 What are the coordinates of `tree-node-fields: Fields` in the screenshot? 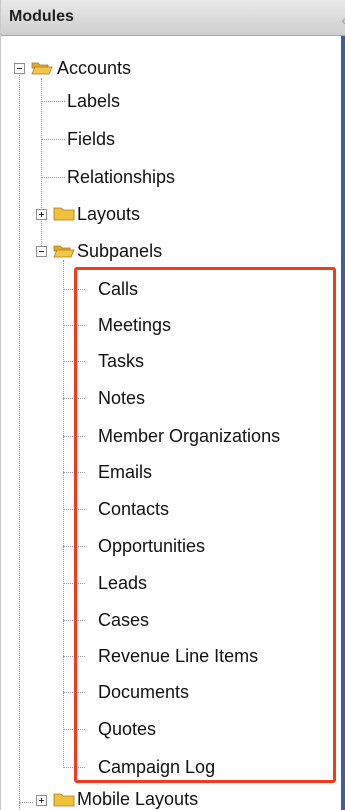 It's located at (91, 139).